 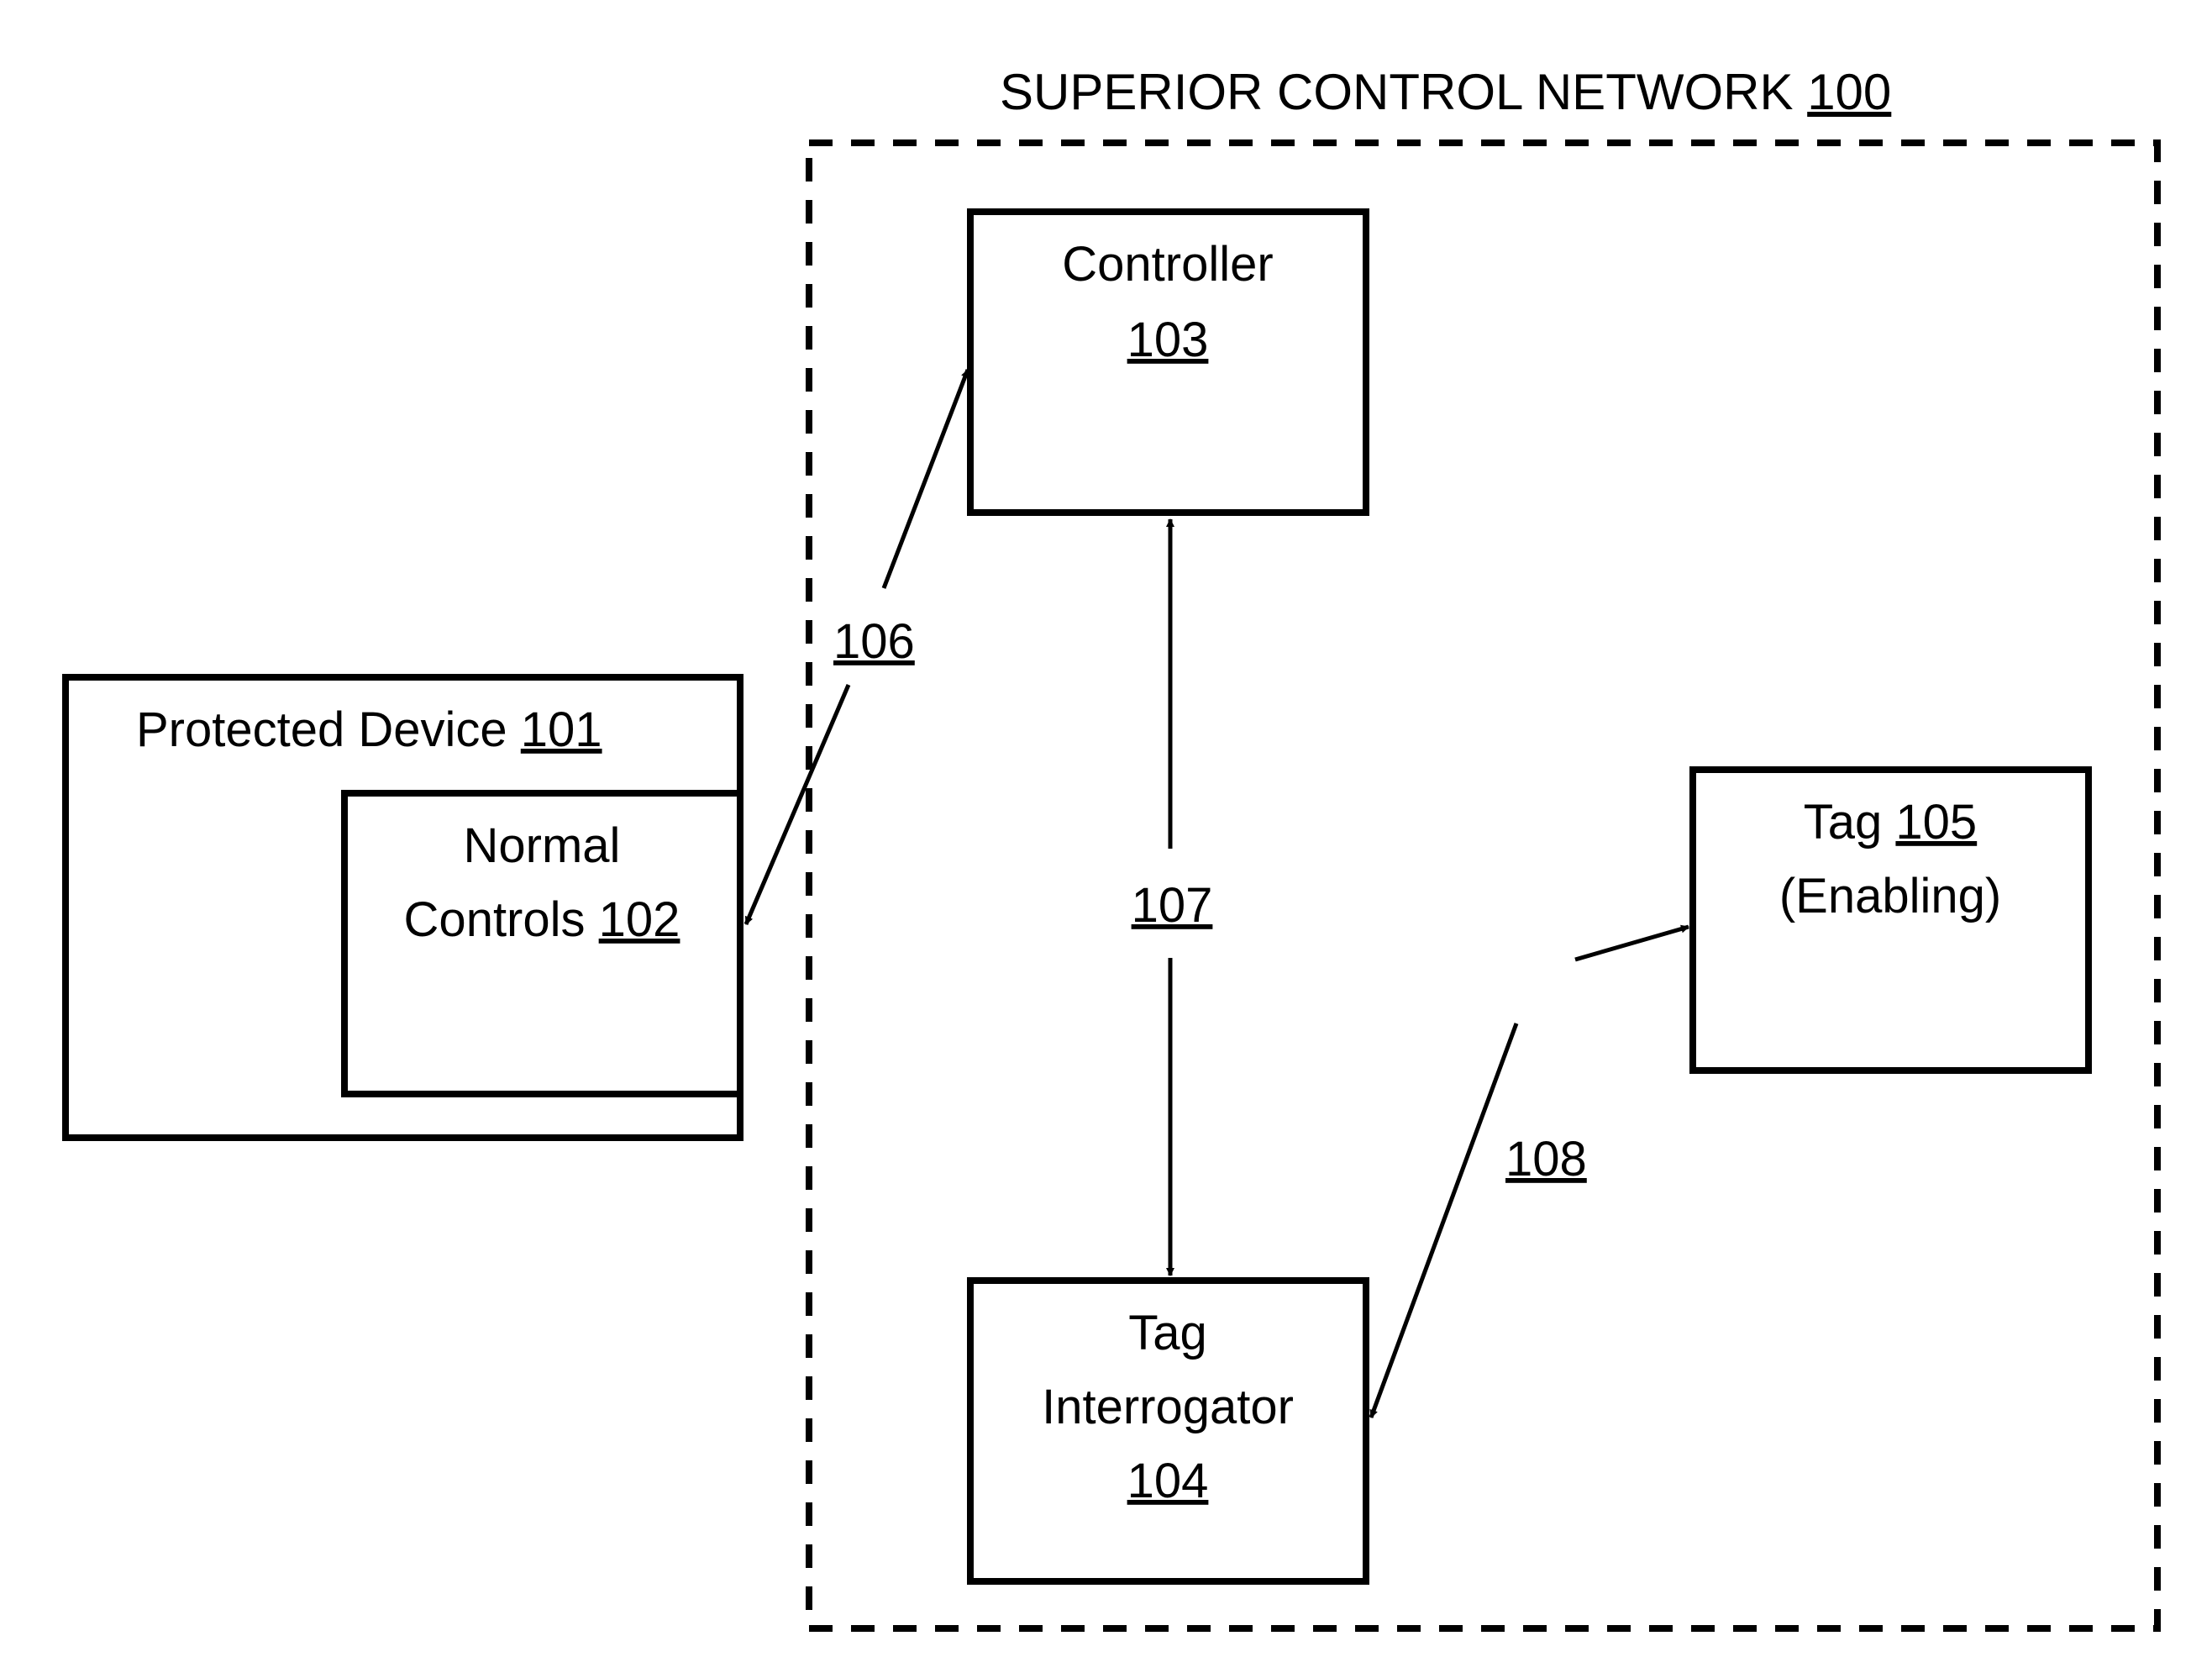 I want to click on tag-interrogator-ref: 104, so click(x=1168, y=1481).